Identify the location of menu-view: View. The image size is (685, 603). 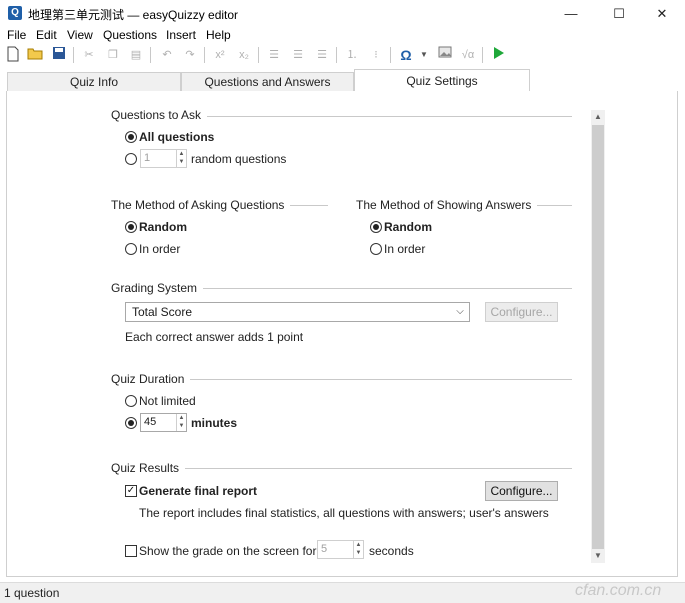
(80, 35).